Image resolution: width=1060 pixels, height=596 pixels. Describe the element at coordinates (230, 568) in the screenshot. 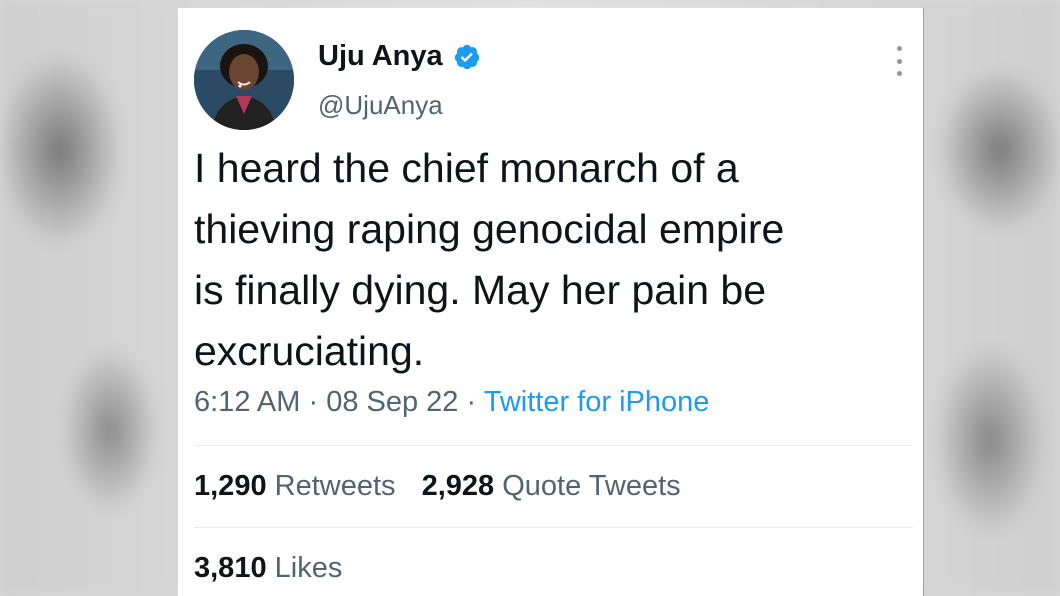

I see `likes-count: 3,810` at that location.